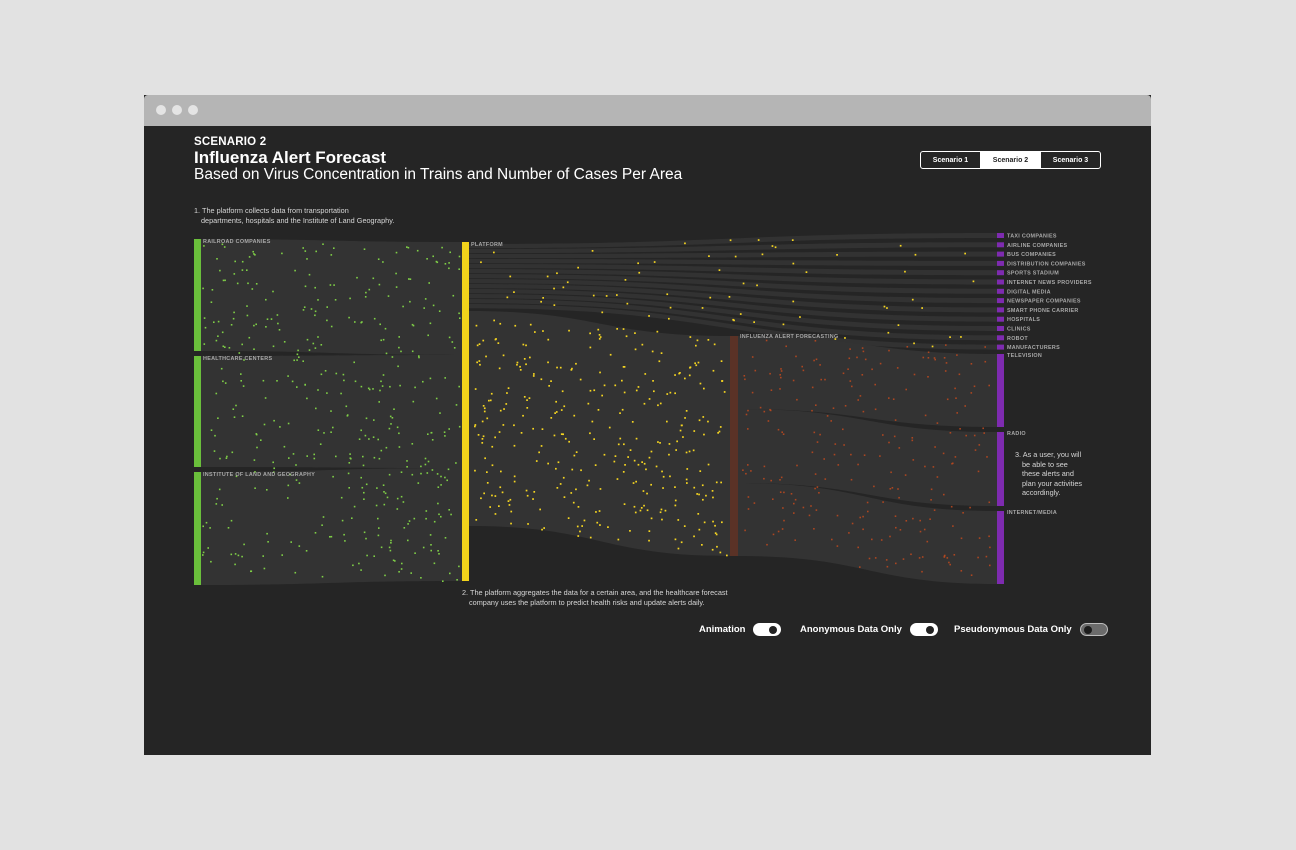  What do you see at coordinates (767, 629) in the screenshot?
I see `animation-toggle` at bounding box center [767, 629].